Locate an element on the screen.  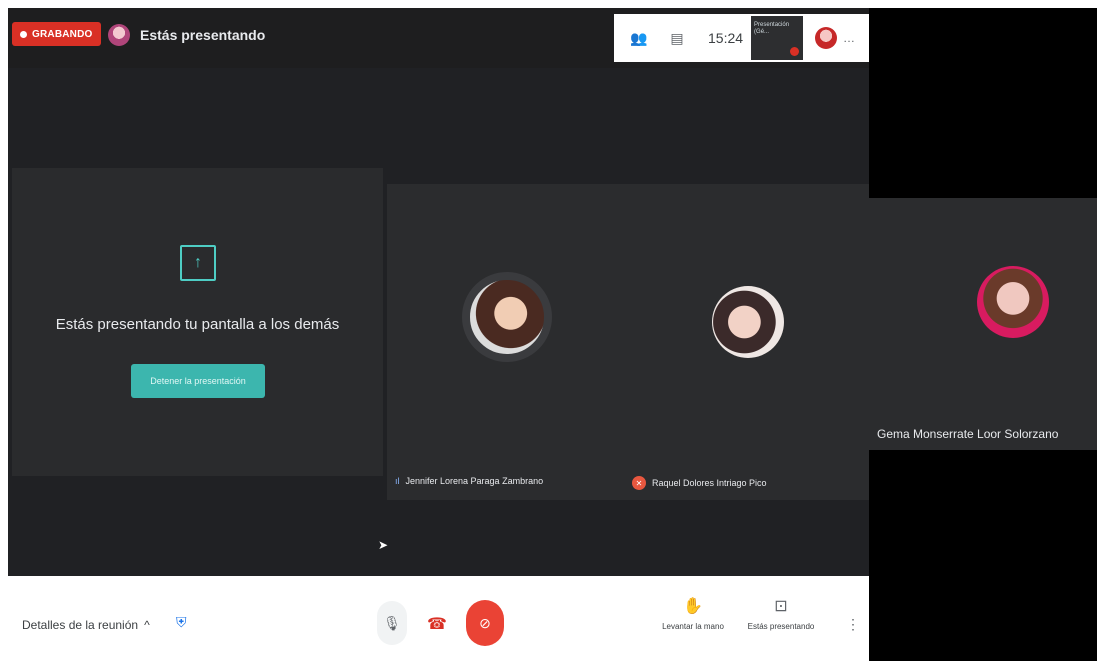
thumbnail-badge-icon is located at coordinates (795, 51).